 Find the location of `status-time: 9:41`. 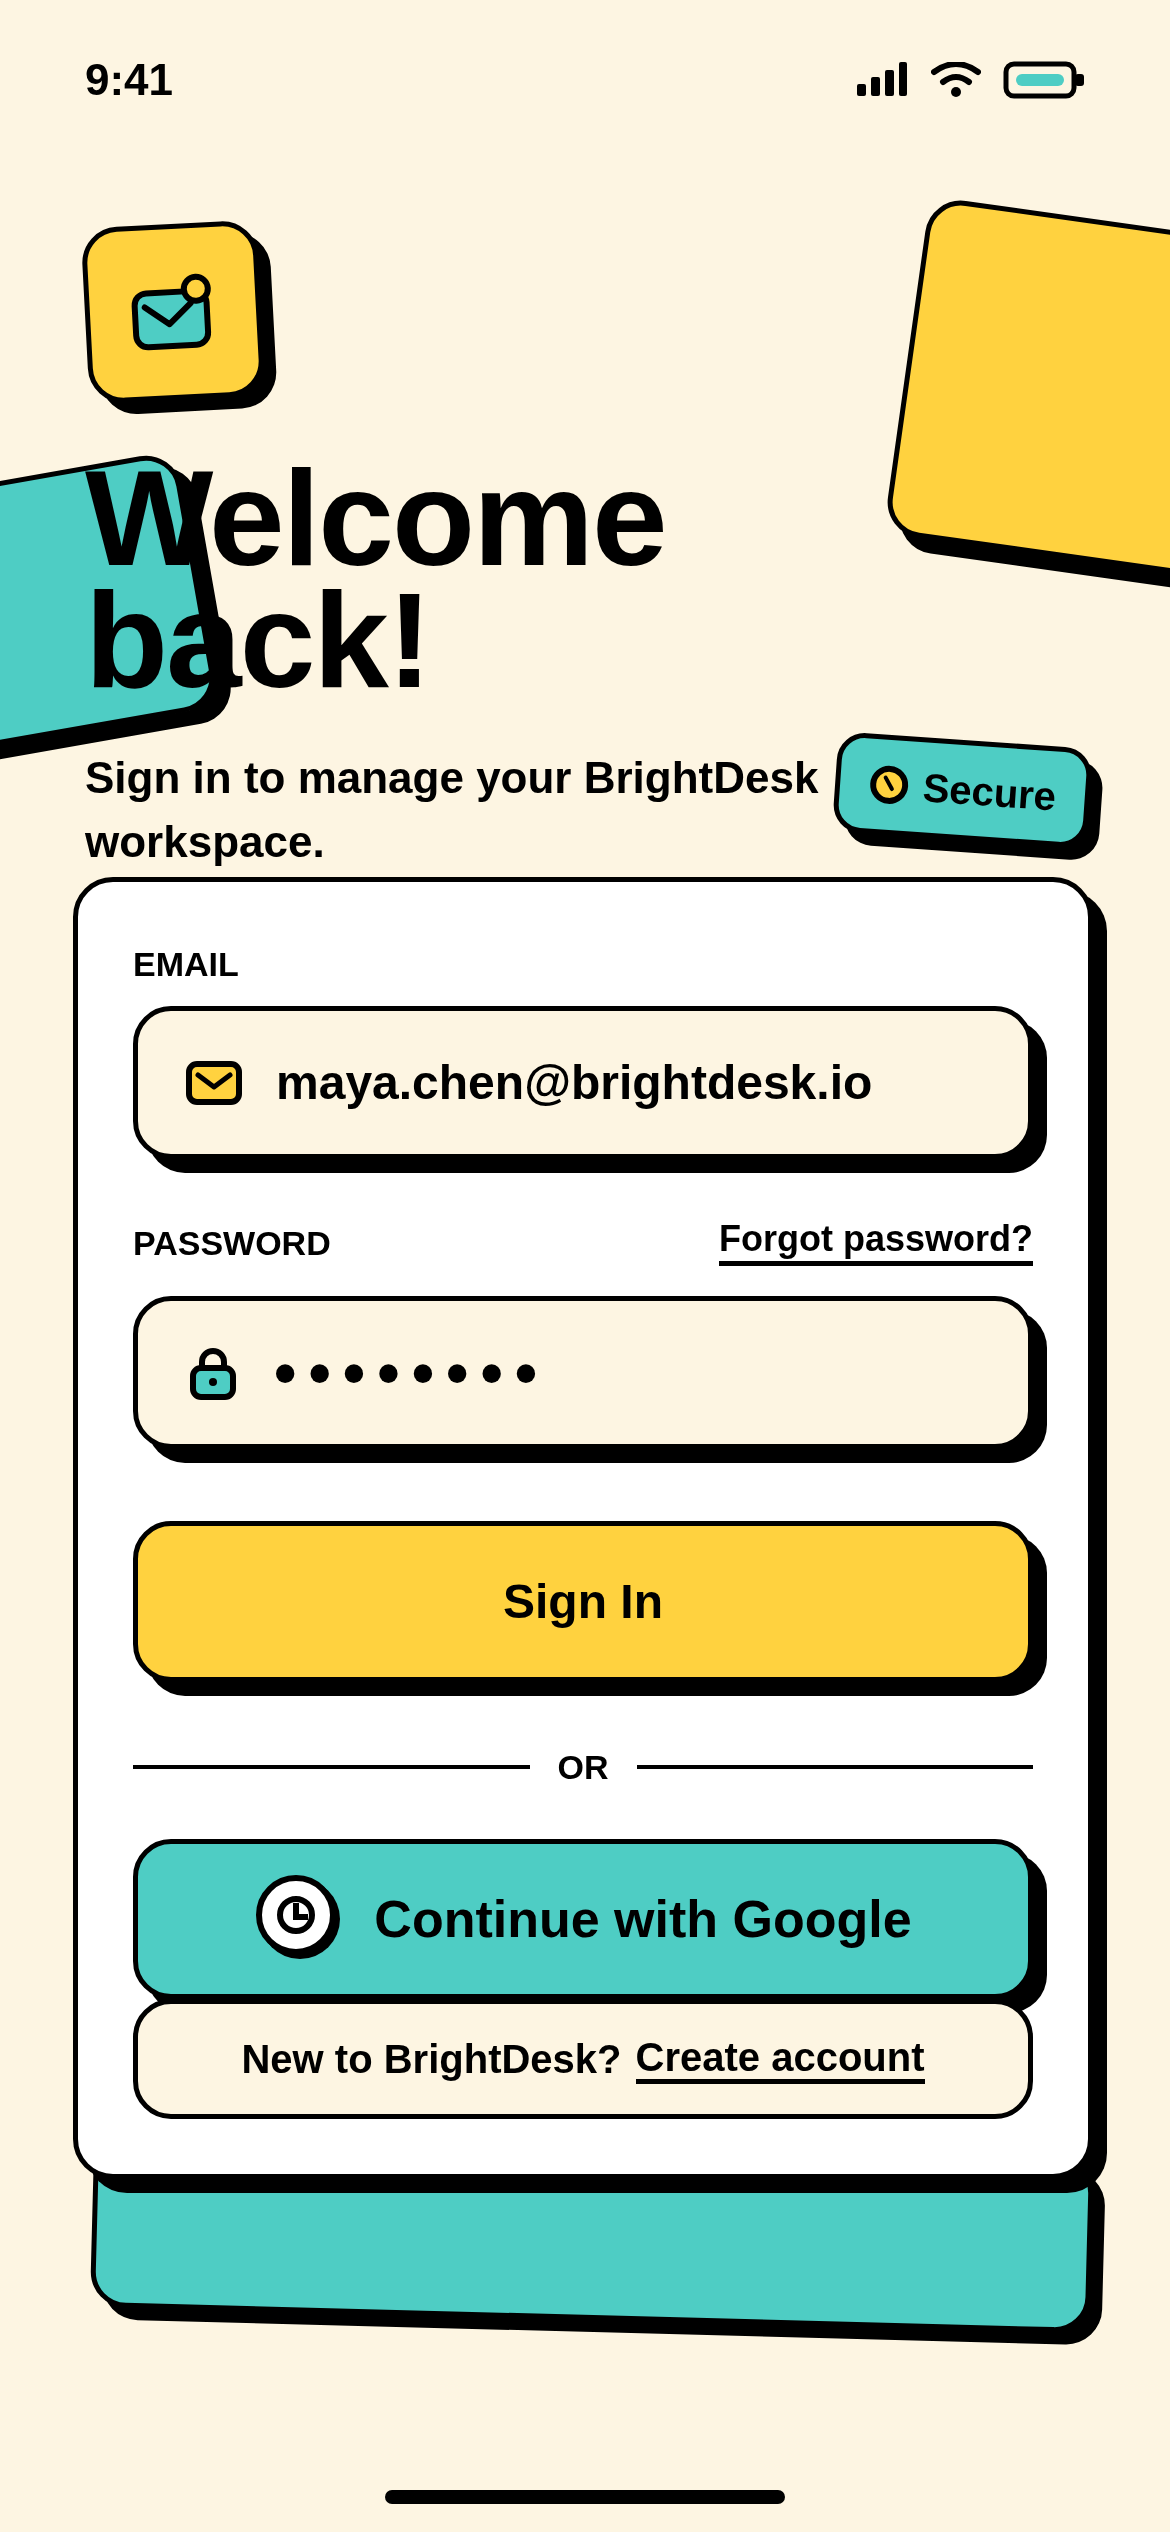

status-time: 9:41 is located at coordinates (129, 80).